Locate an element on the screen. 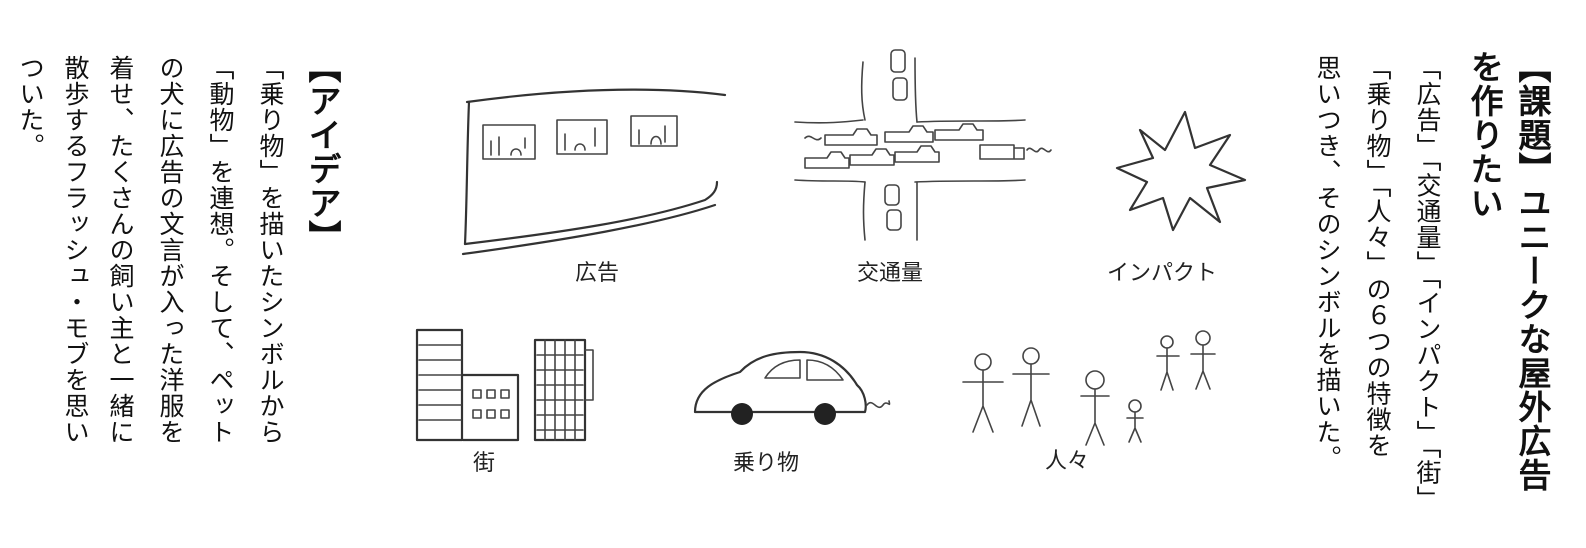 Image resolution: width=1586 pixels, height=548 pixels. task-heading-line2: を作りたい is located at coordinates (1484, 135).